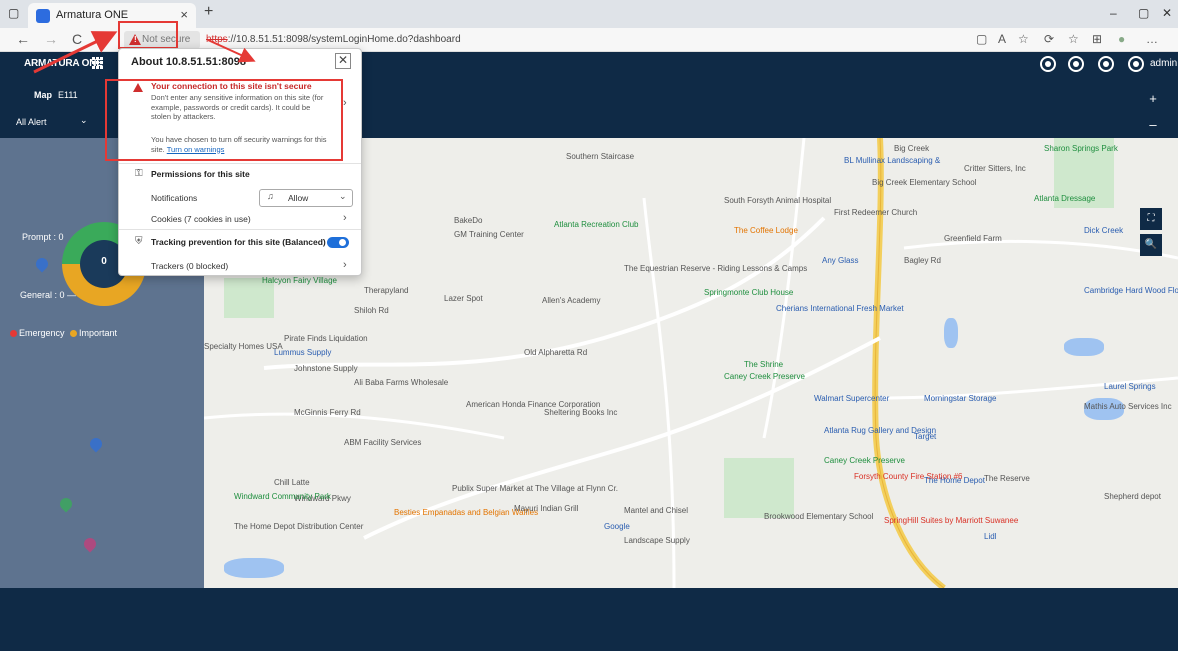  Describe the element at coordinates (1131, 290) in the screenshot. I see `map-place-label: Cambridge Hard Wood Floors` at that location.